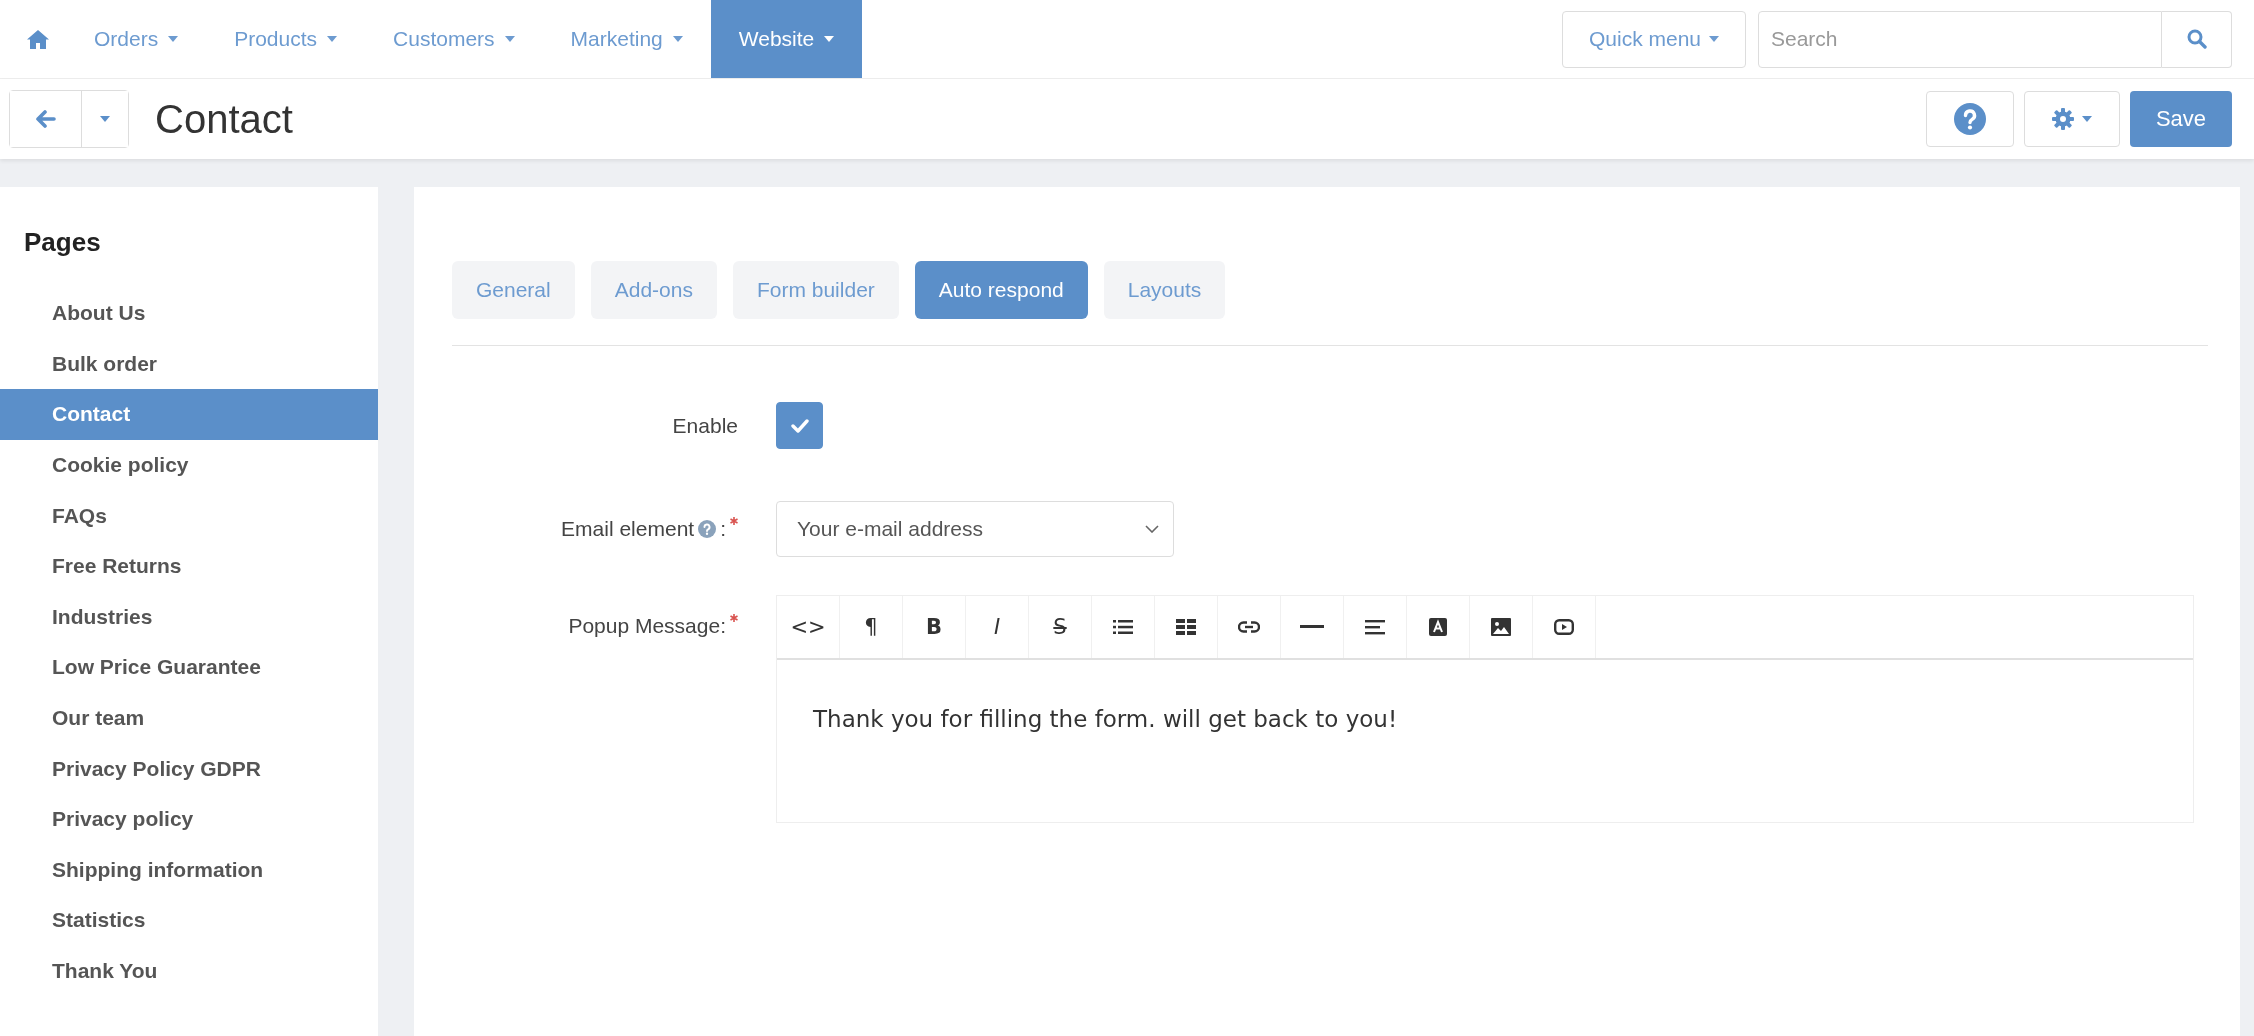  Describe the element at coordinates (189, 920) in the screenshot. I see `sidebar-item: Statistics` at that location.